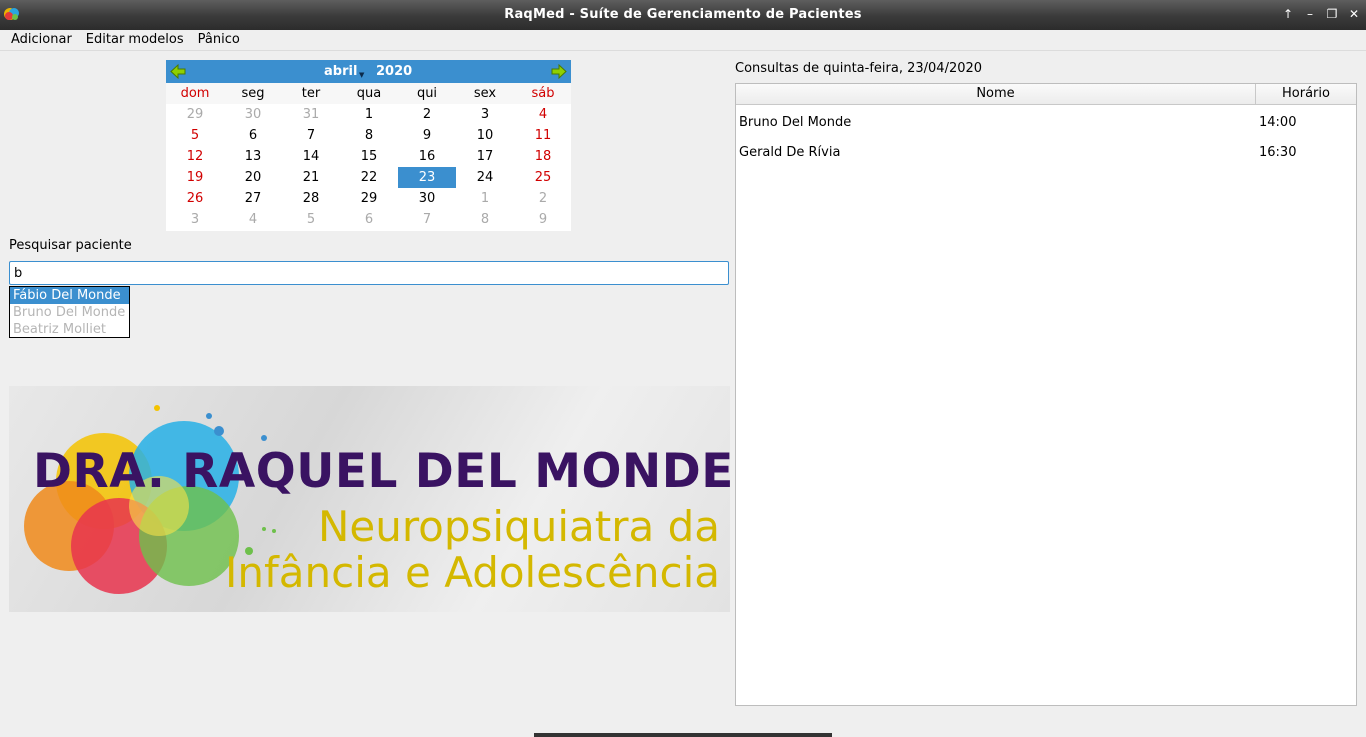 The height and width of the screenshot is (737, 1366). Describe the element at coordinates (369, 273) in the screenshot. I see `search-input` at that location.